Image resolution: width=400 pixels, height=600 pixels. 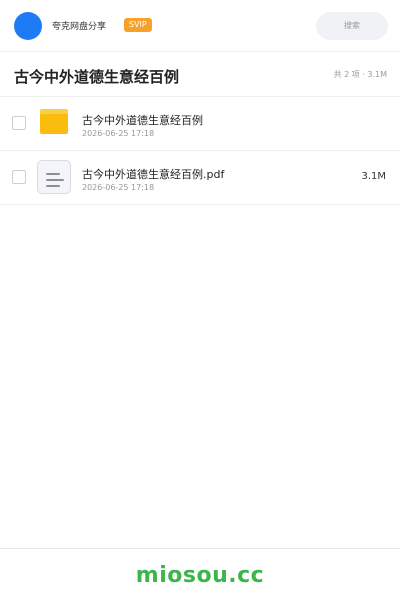 What do you see at coordinates (54, 177) in the screenshot?
I see `document-icon` at bounding box center [54, 177].